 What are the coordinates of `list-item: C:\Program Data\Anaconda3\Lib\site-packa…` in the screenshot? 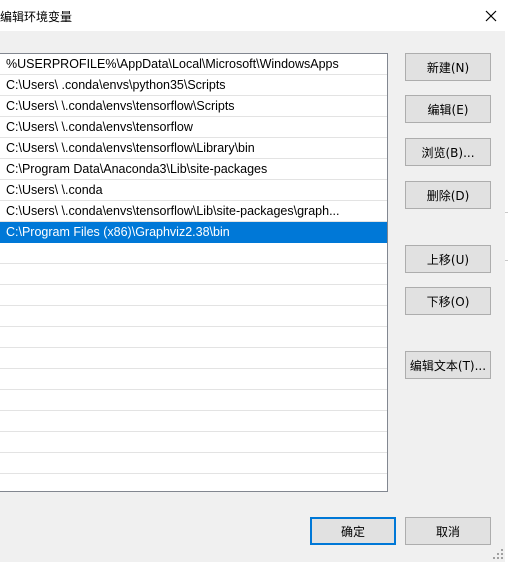 It's located at (193, 169).